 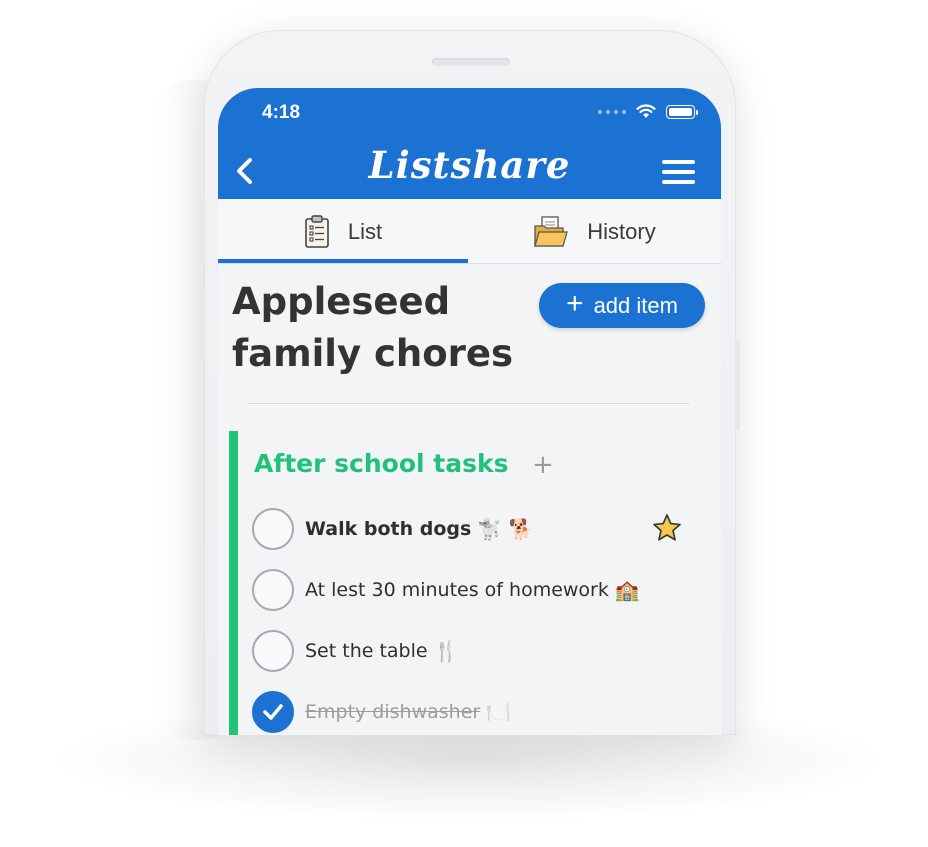 I want to click on app-header: 4:18 Listshare, so click(x=469, y=143).